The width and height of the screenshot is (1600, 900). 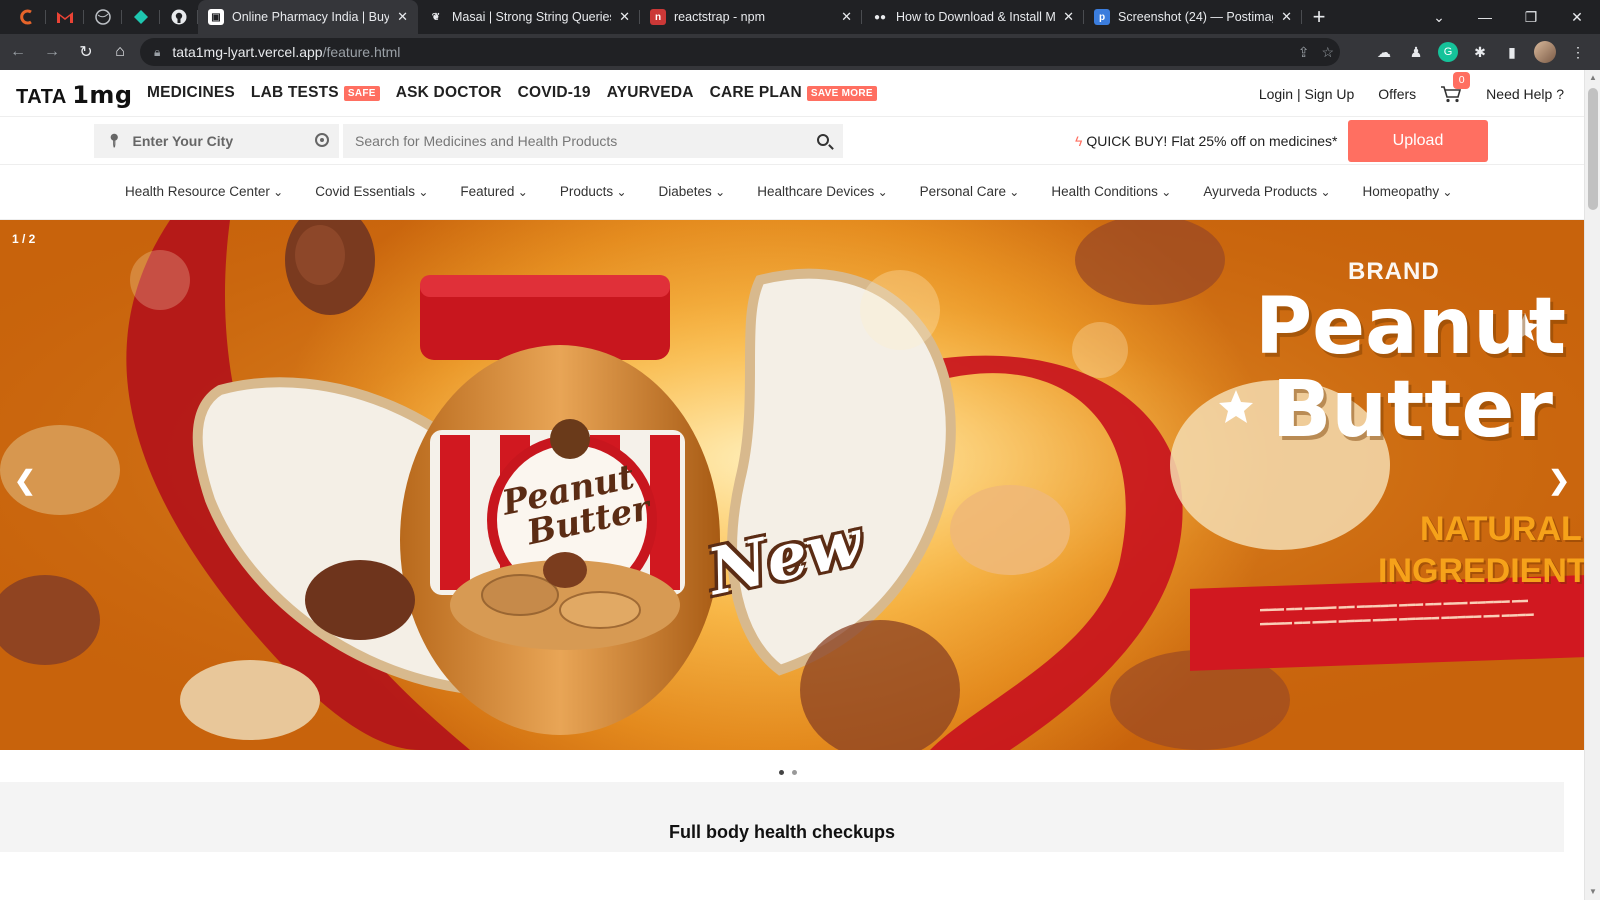 I want to click on upload-button: Upload, so click(x=1418, y=141).